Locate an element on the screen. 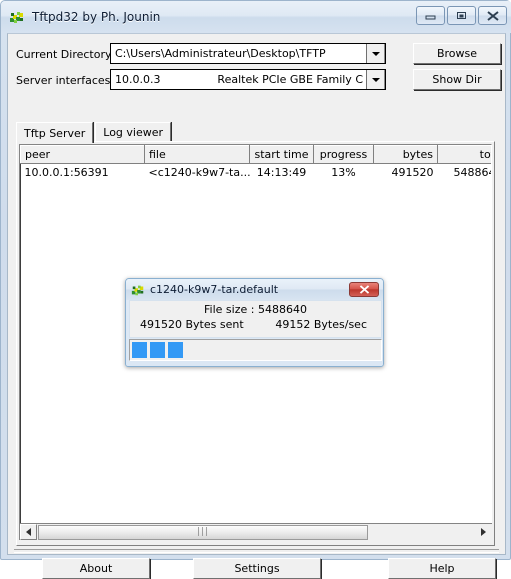 The width and height of the screenshot is (511, 579). settings-button: Settings is located at coordinates (257, 568).